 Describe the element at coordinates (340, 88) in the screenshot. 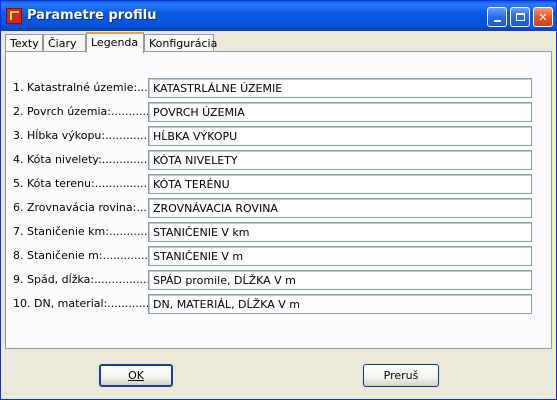

I see `legend-field-1: KATASTRLÁLNE ÚZEMIE` at that location.